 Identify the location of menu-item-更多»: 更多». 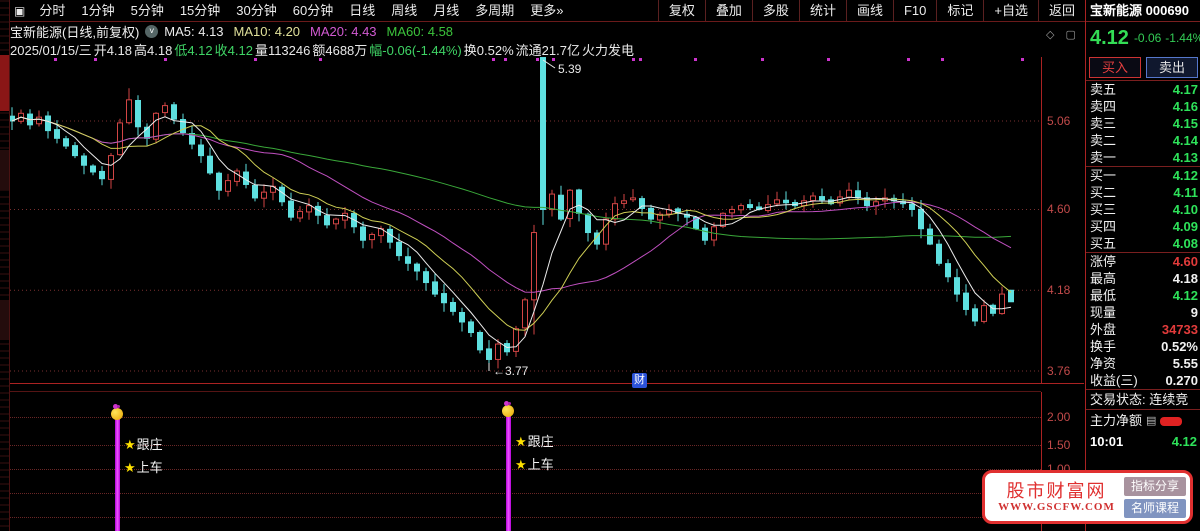
(546, 10).